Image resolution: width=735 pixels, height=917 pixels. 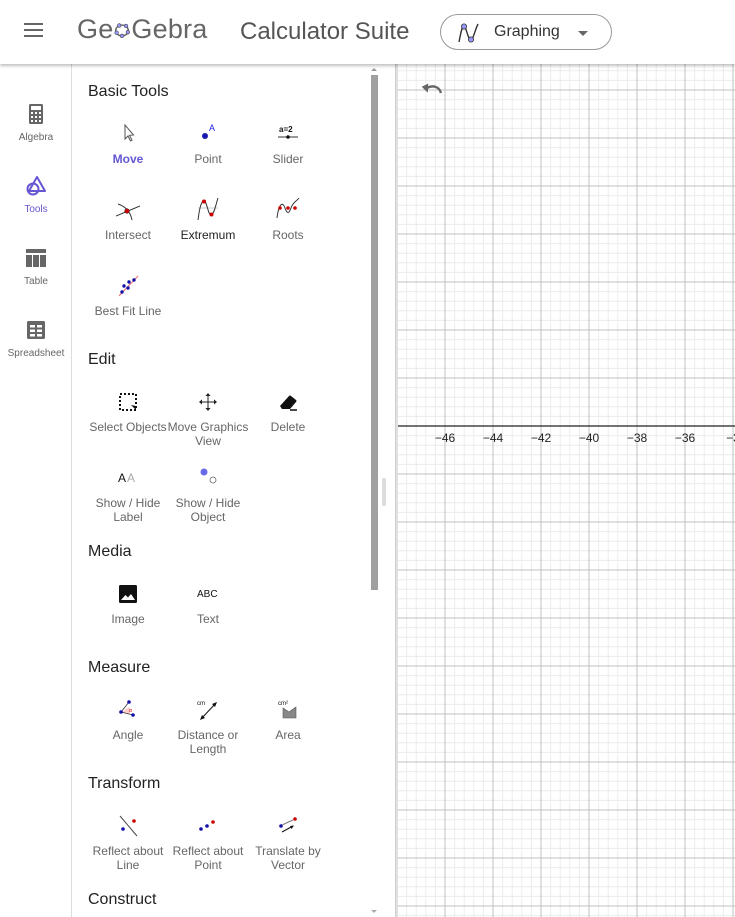 What do you see at coordinates (325, 31) in the screenshot?
I see `app-title: Calculator Suite` at bounding box center [325, 31].